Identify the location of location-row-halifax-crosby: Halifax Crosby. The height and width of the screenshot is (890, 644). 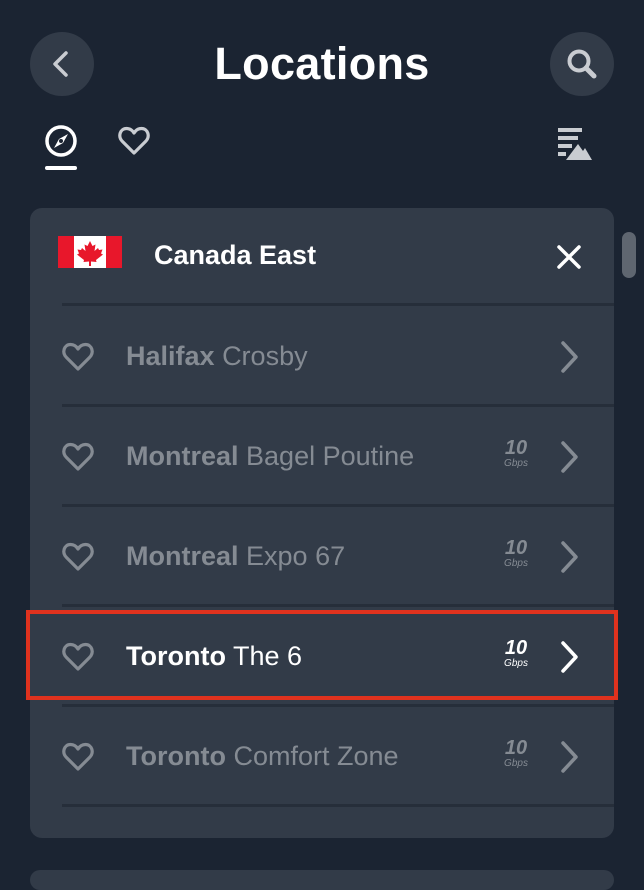
(322, 356).